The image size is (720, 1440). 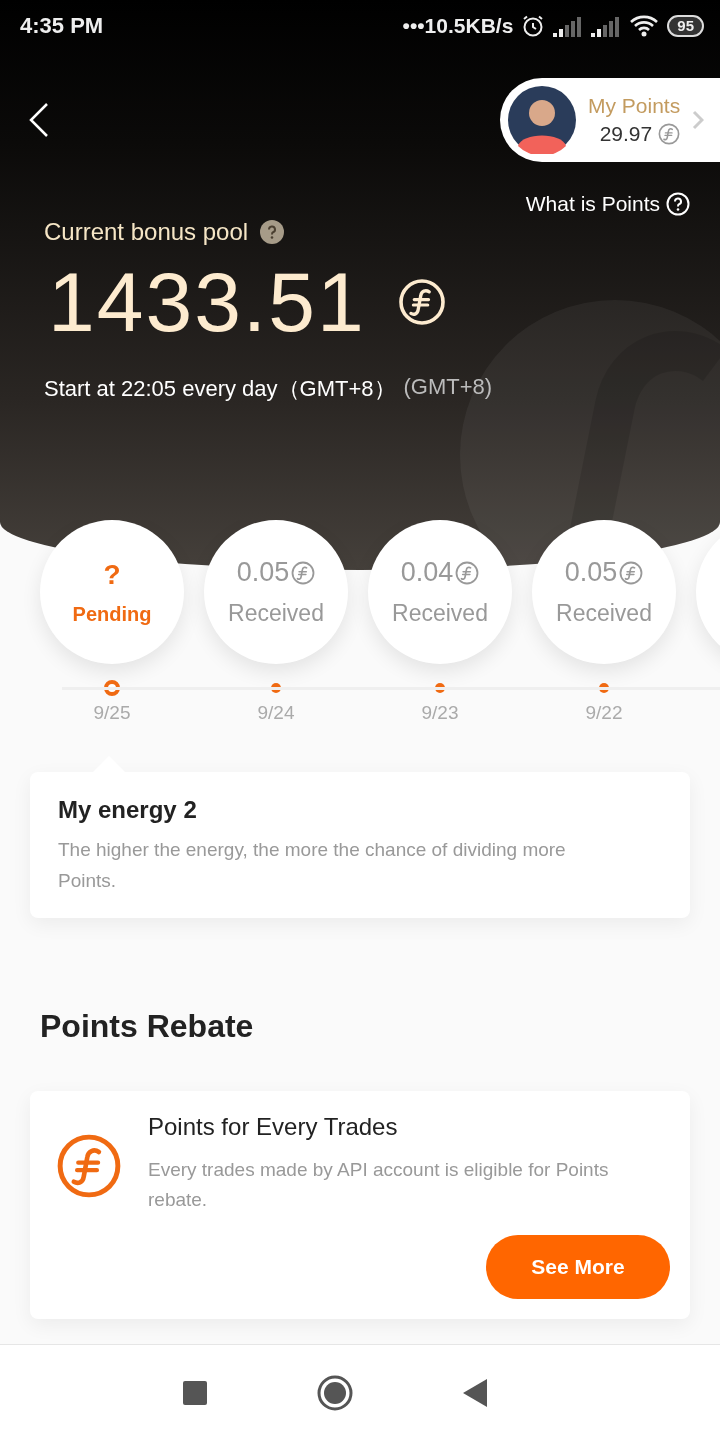 I want to click on day-date: 9/25, so click(x=112, y=713).